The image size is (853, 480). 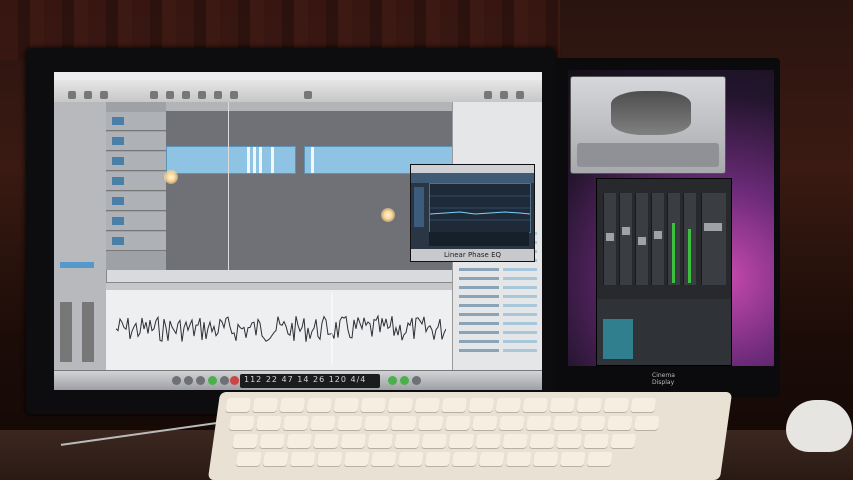 I want to click on record-button, so click(x=234, y=380).